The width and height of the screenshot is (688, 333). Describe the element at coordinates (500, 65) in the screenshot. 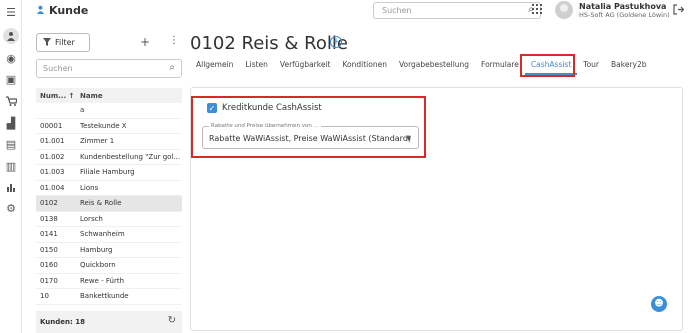

I see `tab-formulare: Formulare` at that location.